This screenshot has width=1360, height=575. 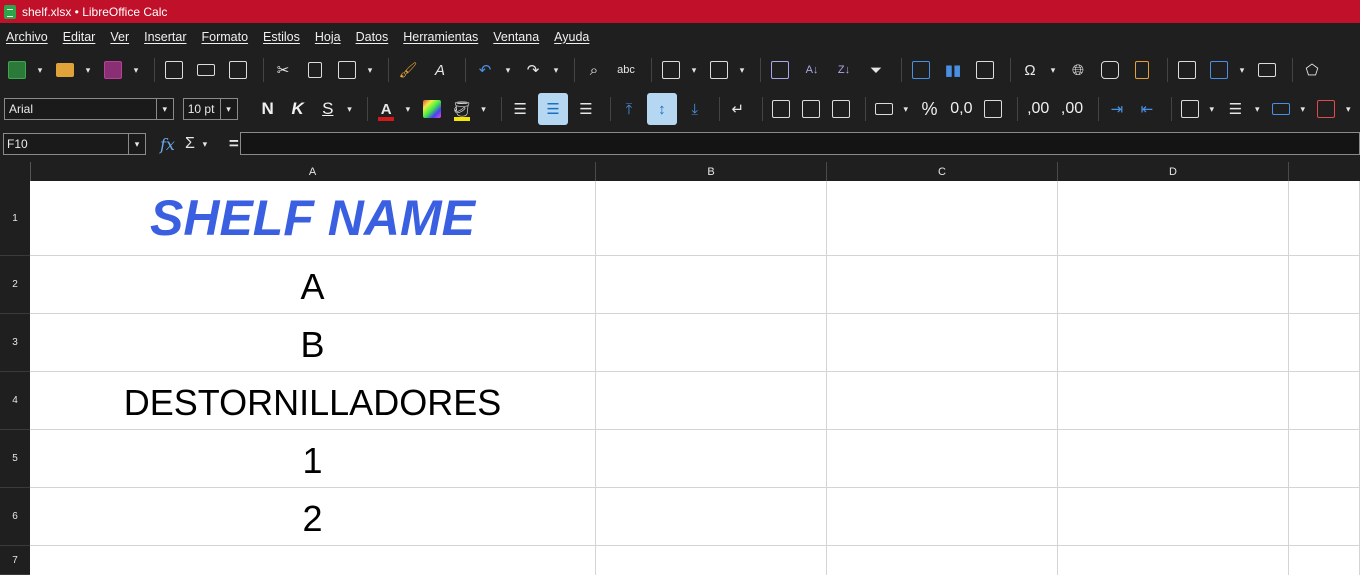 What do you see at coordinates (386, 109) in the screenshot?
I see `font-color-icon: A` at bounding box center [386, 109].